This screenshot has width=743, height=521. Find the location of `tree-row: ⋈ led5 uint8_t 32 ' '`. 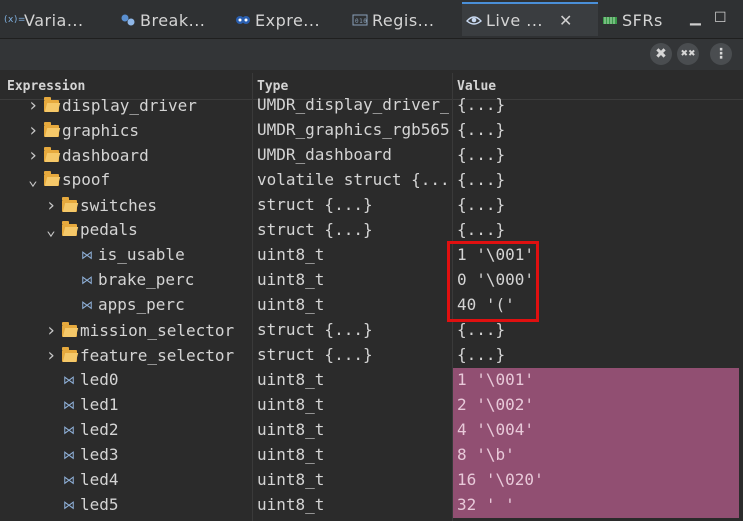

tree-row: ⋈ led5 uint8_t 32 ' ' is located at coordinates (371, 505).